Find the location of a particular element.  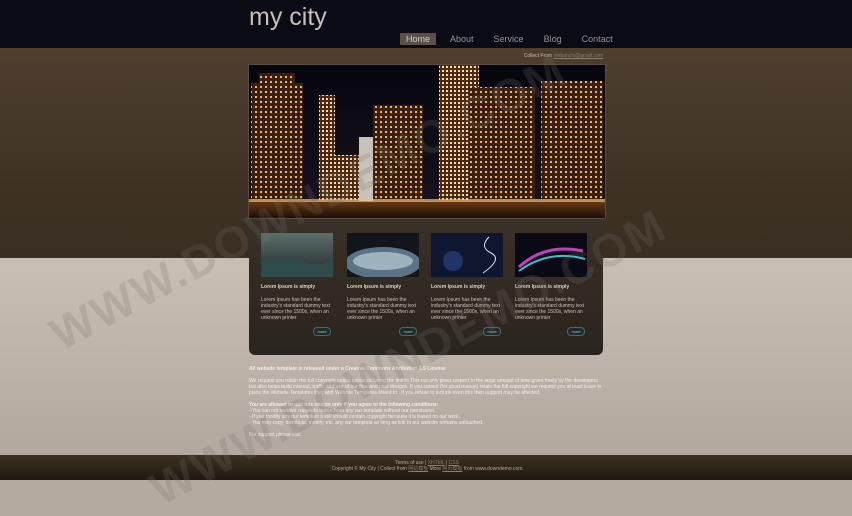

collect-link: mobanchi@gmail.com is located at coordinates (578, 56).